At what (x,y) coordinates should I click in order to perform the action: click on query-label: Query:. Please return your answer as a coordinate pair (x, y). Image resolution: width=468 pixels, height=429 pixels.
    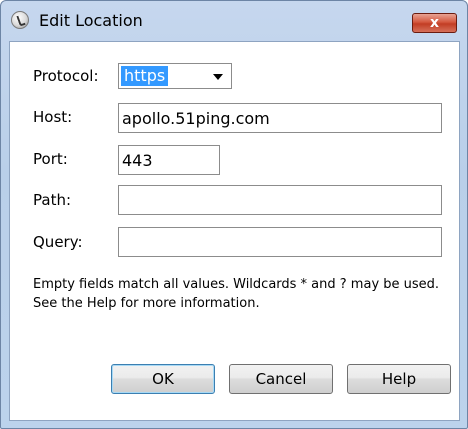
    Looking at the image, I should click on (58, 242).